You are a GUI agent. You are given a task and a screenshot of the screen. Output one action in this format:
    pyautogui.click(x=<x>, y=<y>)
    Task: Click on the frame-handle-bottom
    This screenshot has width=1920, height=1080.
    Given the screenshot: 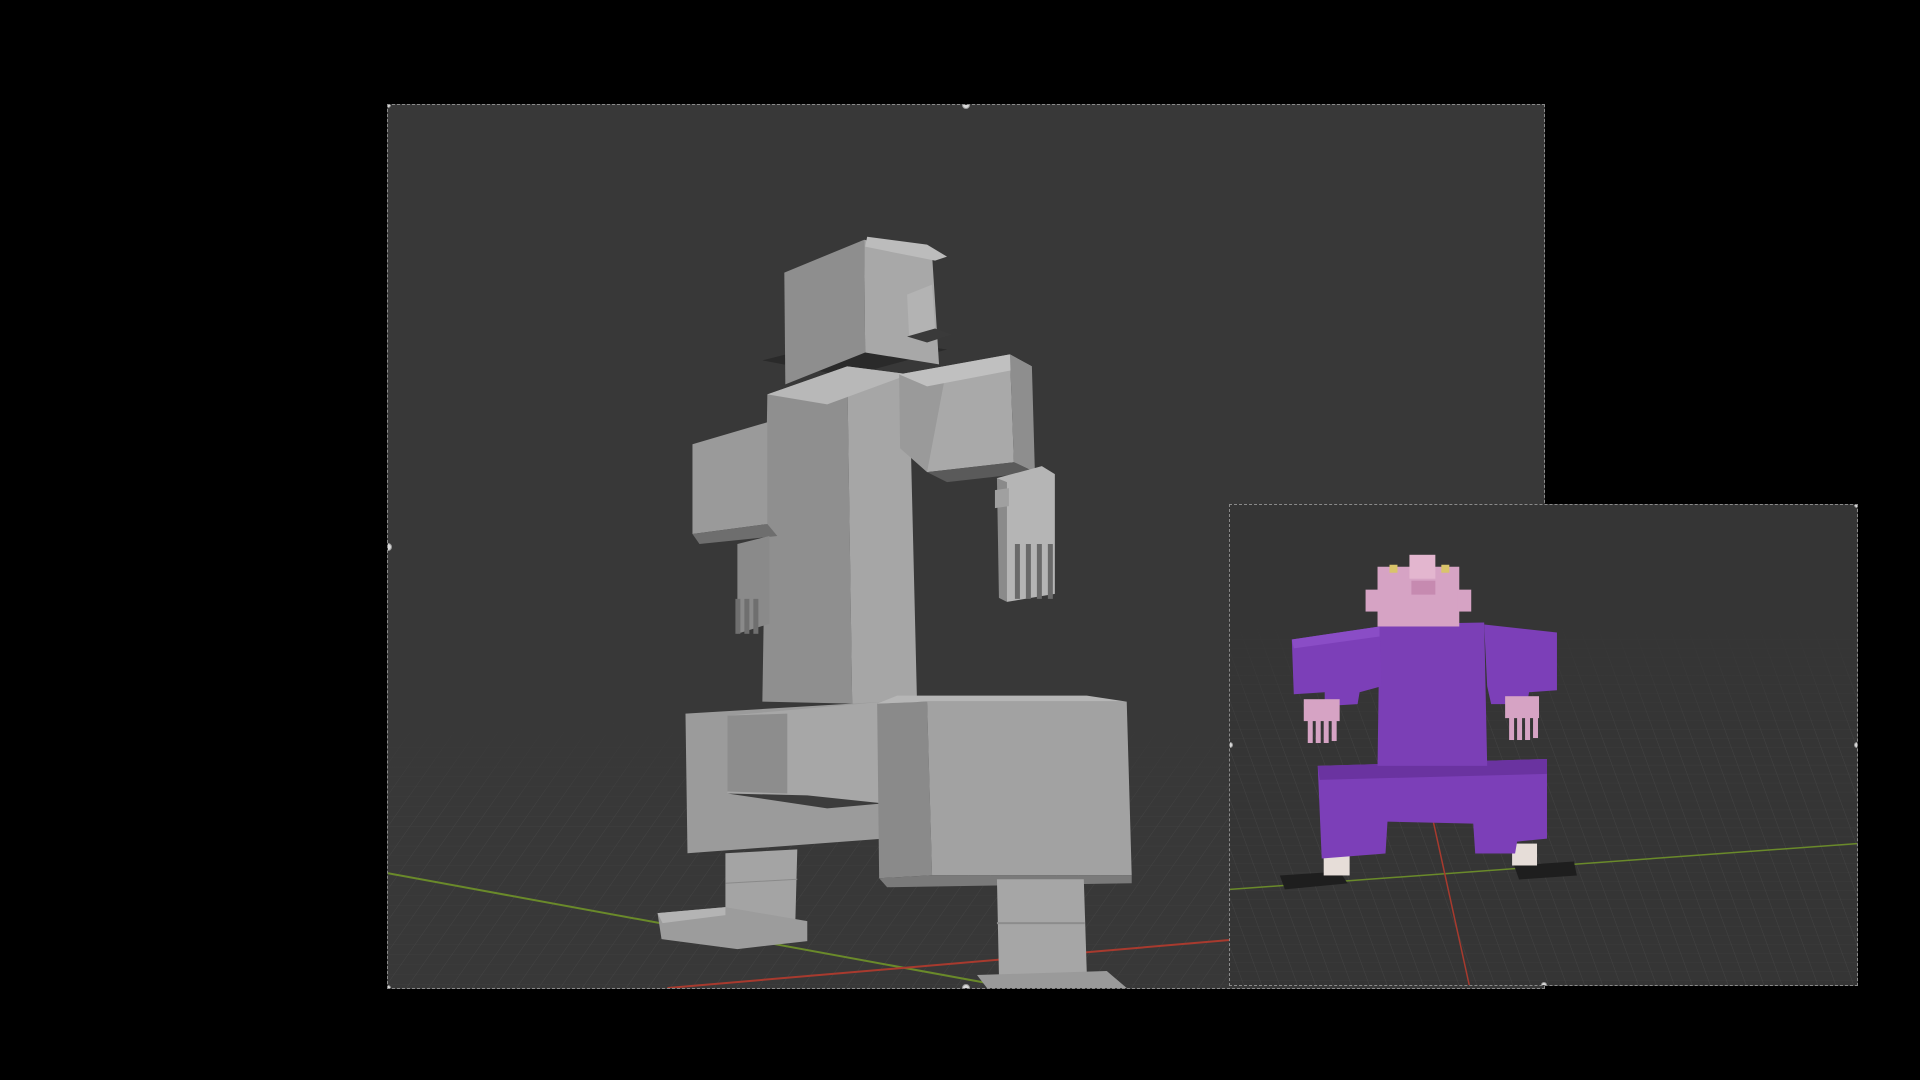 What is the action you would take?
    pyautogui.click(x=966, y=986)
    